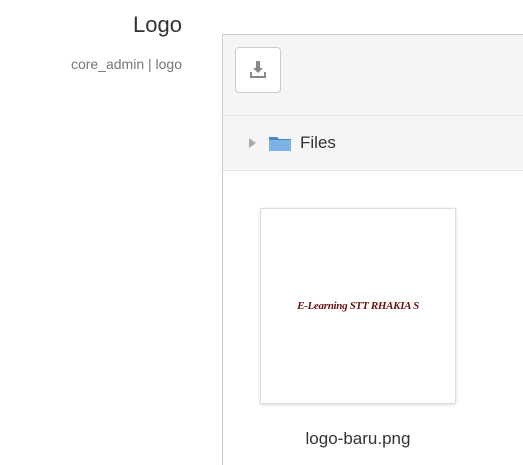  I want to click on folder-icon, so click(280, 143).